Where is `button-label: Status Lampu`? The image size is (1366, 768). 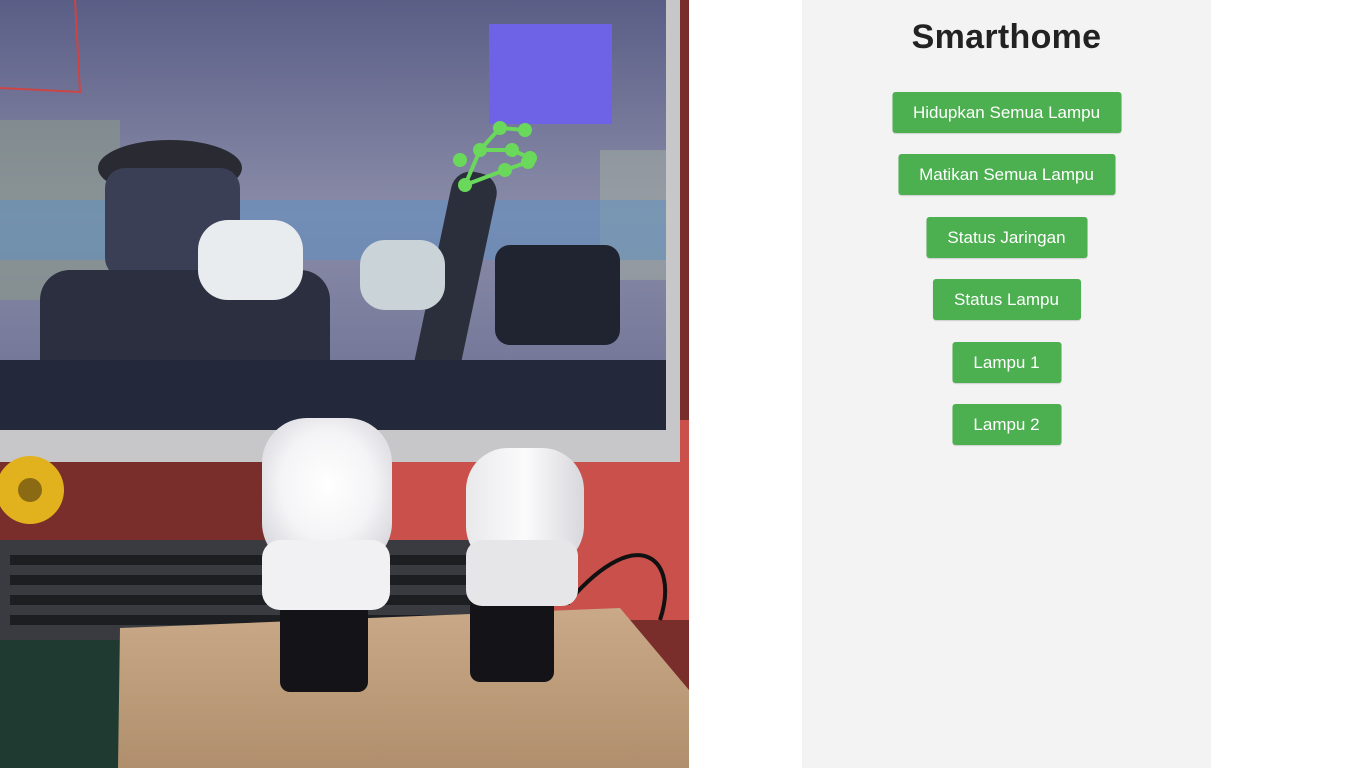 button-label: Status Lampu is located at coordinates (1006, 299).